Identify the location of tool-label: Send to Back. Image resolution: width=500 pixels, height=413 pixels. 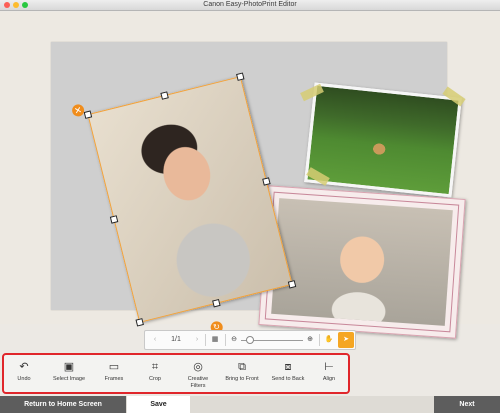
(288, 379).